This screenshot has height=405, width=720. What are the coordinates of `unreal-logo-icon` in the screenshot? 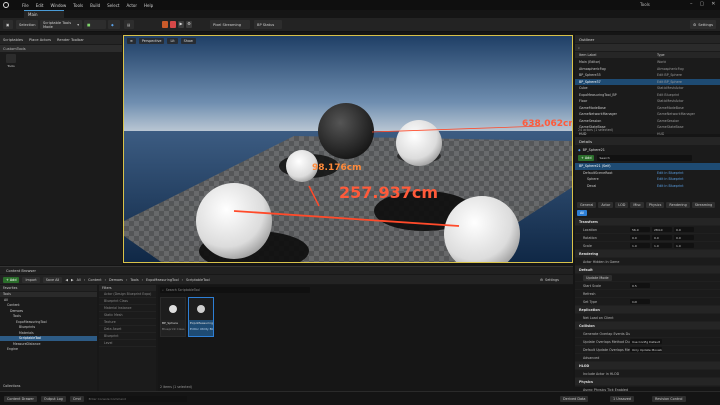 It's located at (6, 5).